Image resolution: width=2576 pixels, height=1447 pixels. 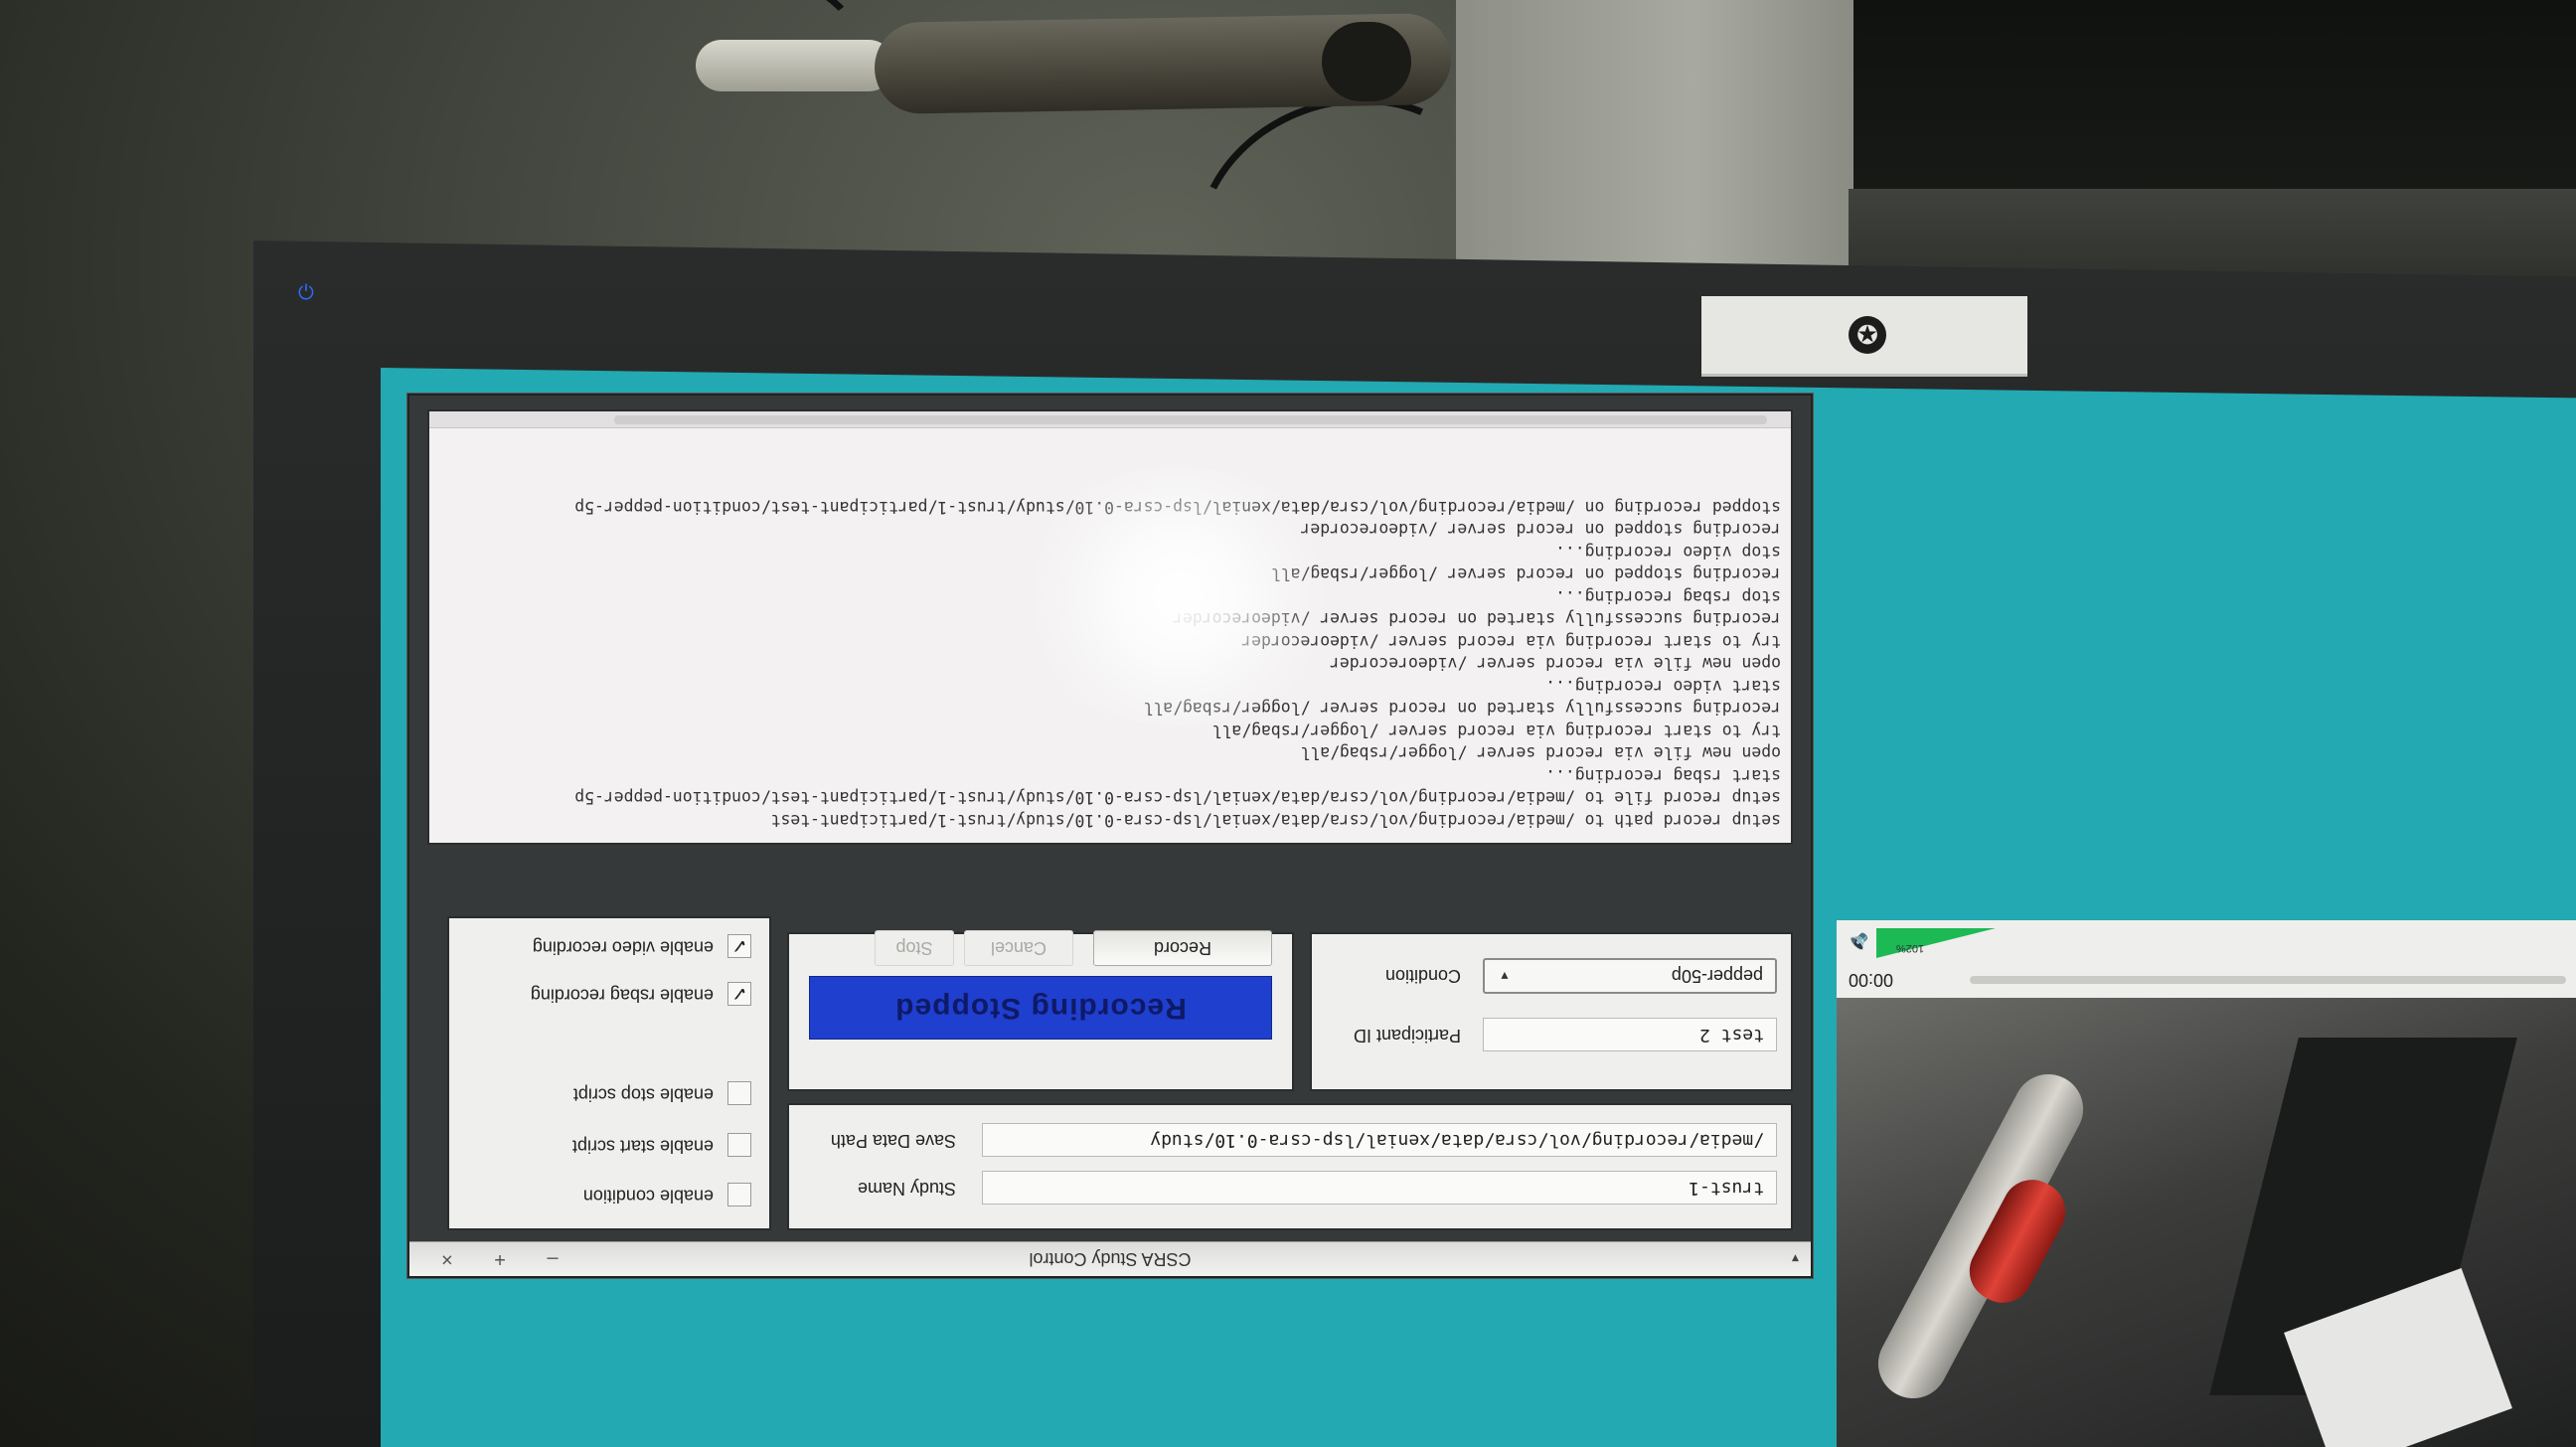 I want to click on participant-id-label: Participant ID, so click(x=1407, y=1035).